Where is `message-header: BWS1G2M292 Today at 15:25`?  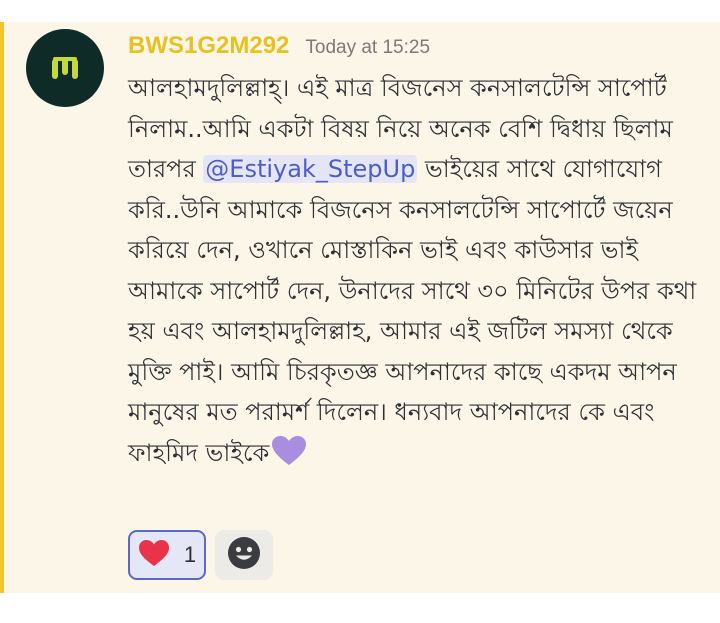
message-header: BWS1G2M292 Today at 15:25 is located at coordinates (279, 46).